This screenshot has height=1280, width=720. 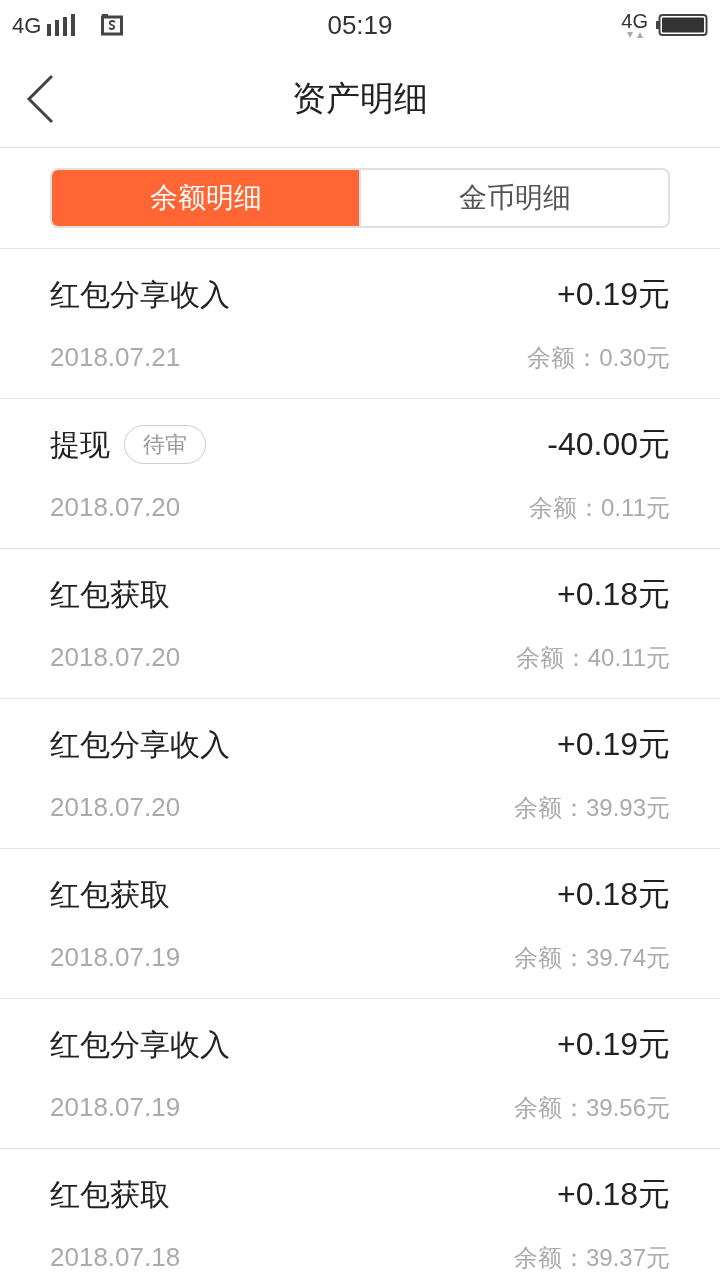 I want to click on network-label: 4G, so click(x=27, y=25).